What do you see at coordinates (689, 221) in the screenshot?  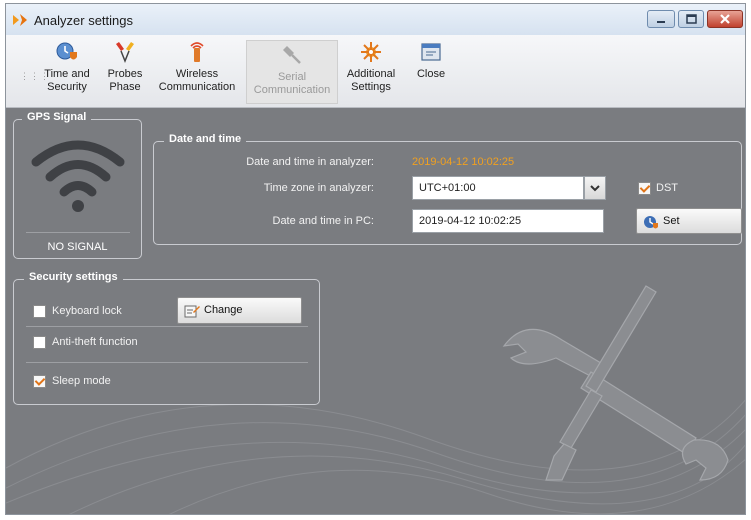 I see `set-button: Set` at bounding box center [689, 221].